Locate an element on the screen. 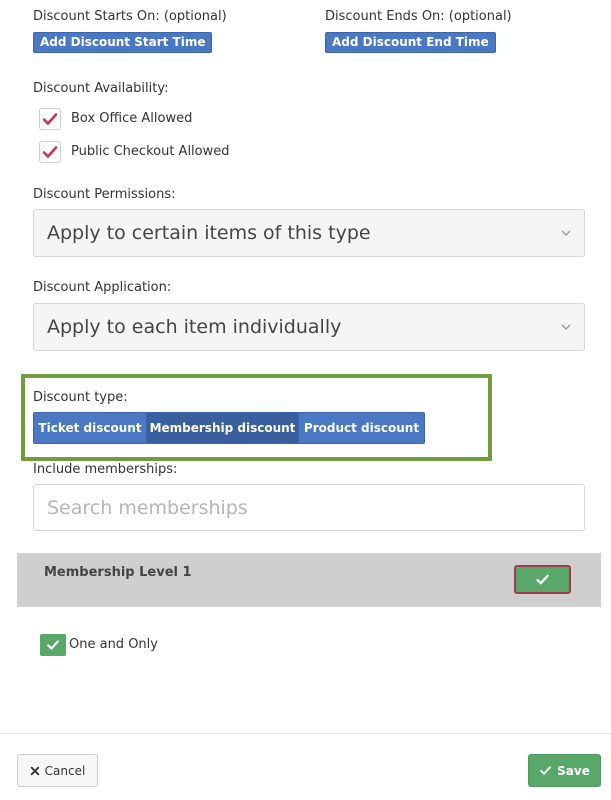 This screenshot has width=611, height=800. footer-divider is located at coordinates (305, 733).